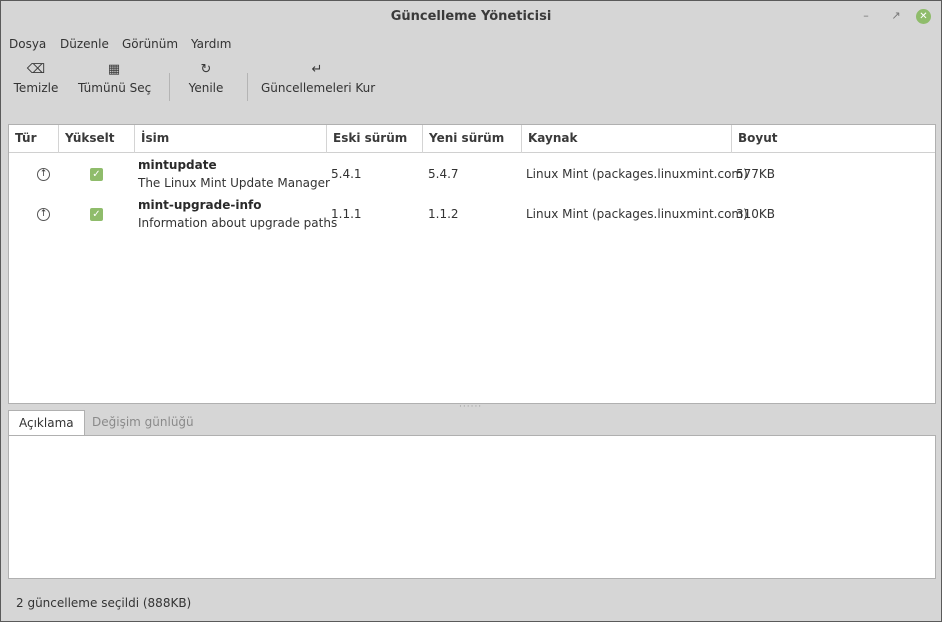 The height and width of the screenshot is (622, 942). Describe the element at coordinates (104, 603) in the screenshot. I see `status-text: 2 güncelleme seçildi (888KB)` at that location.